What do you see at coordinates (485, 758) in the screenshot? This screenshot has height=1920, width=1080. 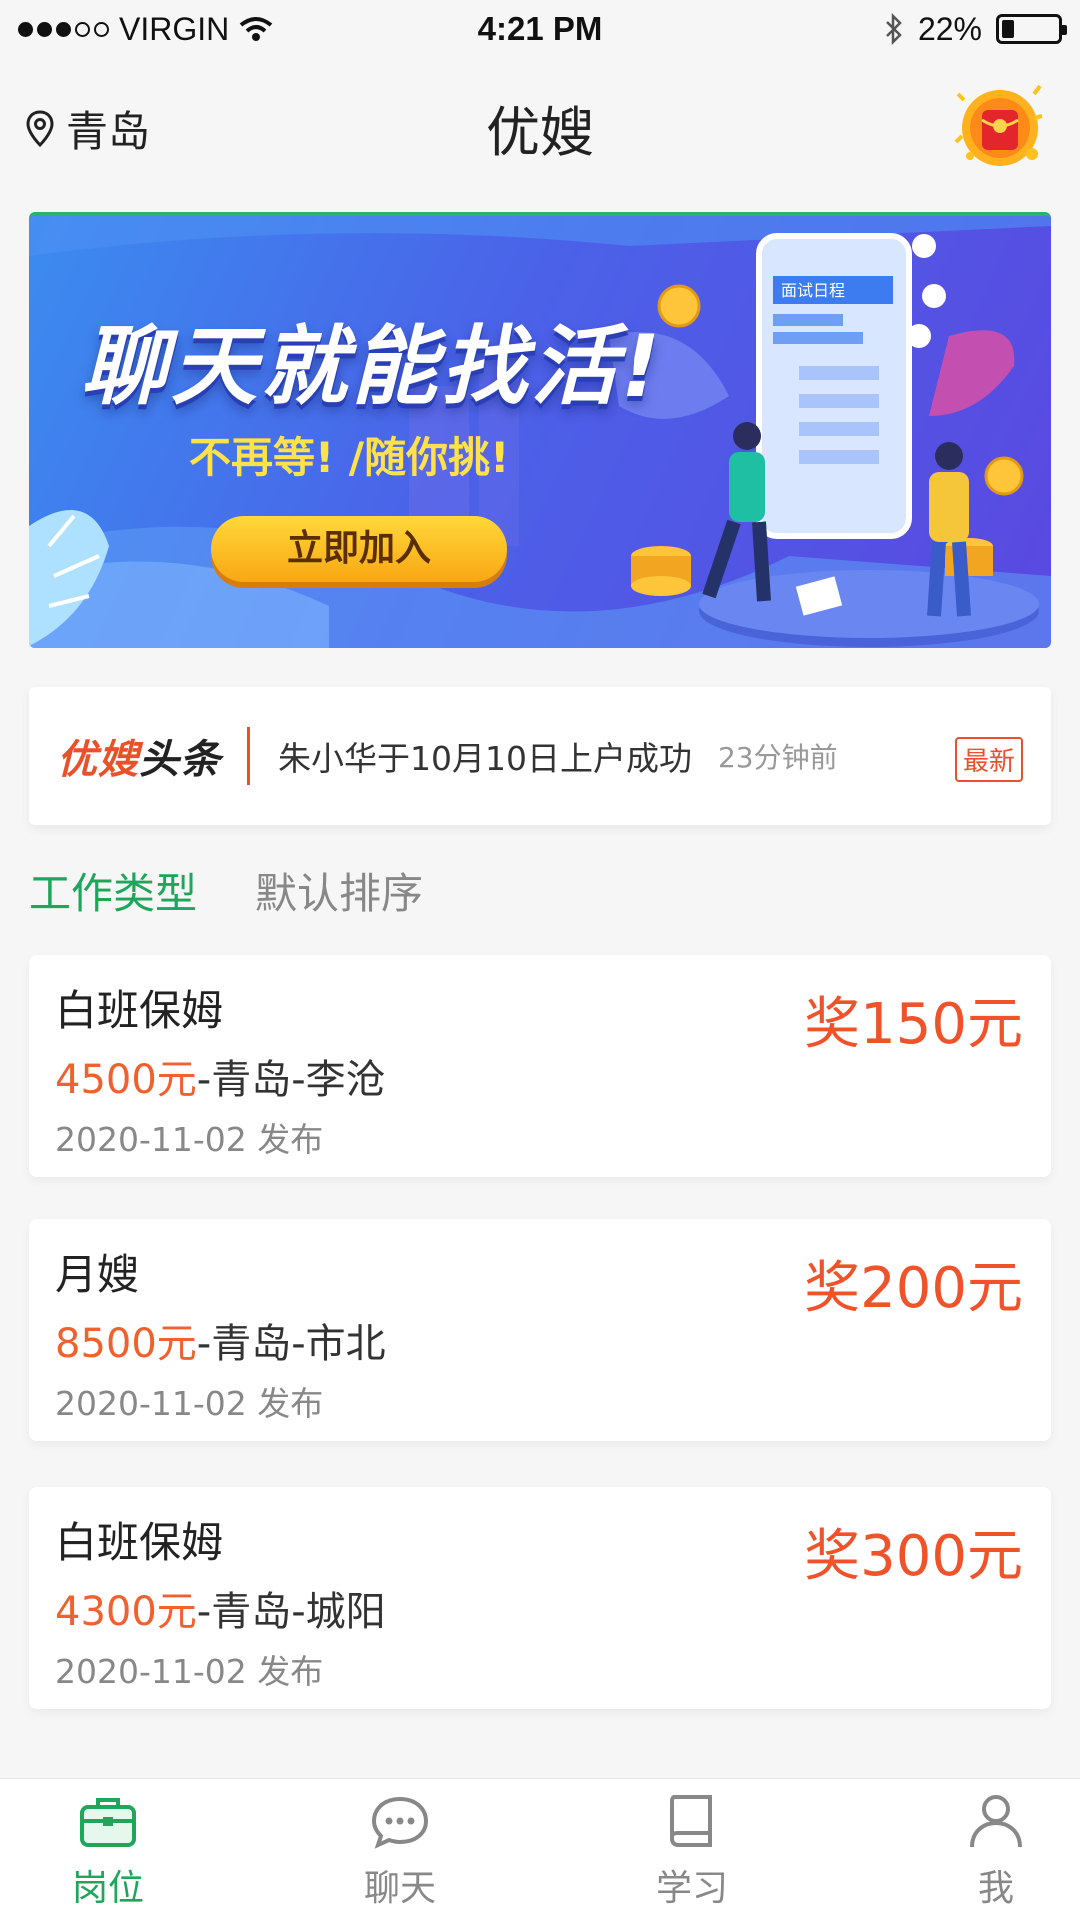 I see `news-text: 朱小华于10月10日上户成功` at bounding box center [485, 758].